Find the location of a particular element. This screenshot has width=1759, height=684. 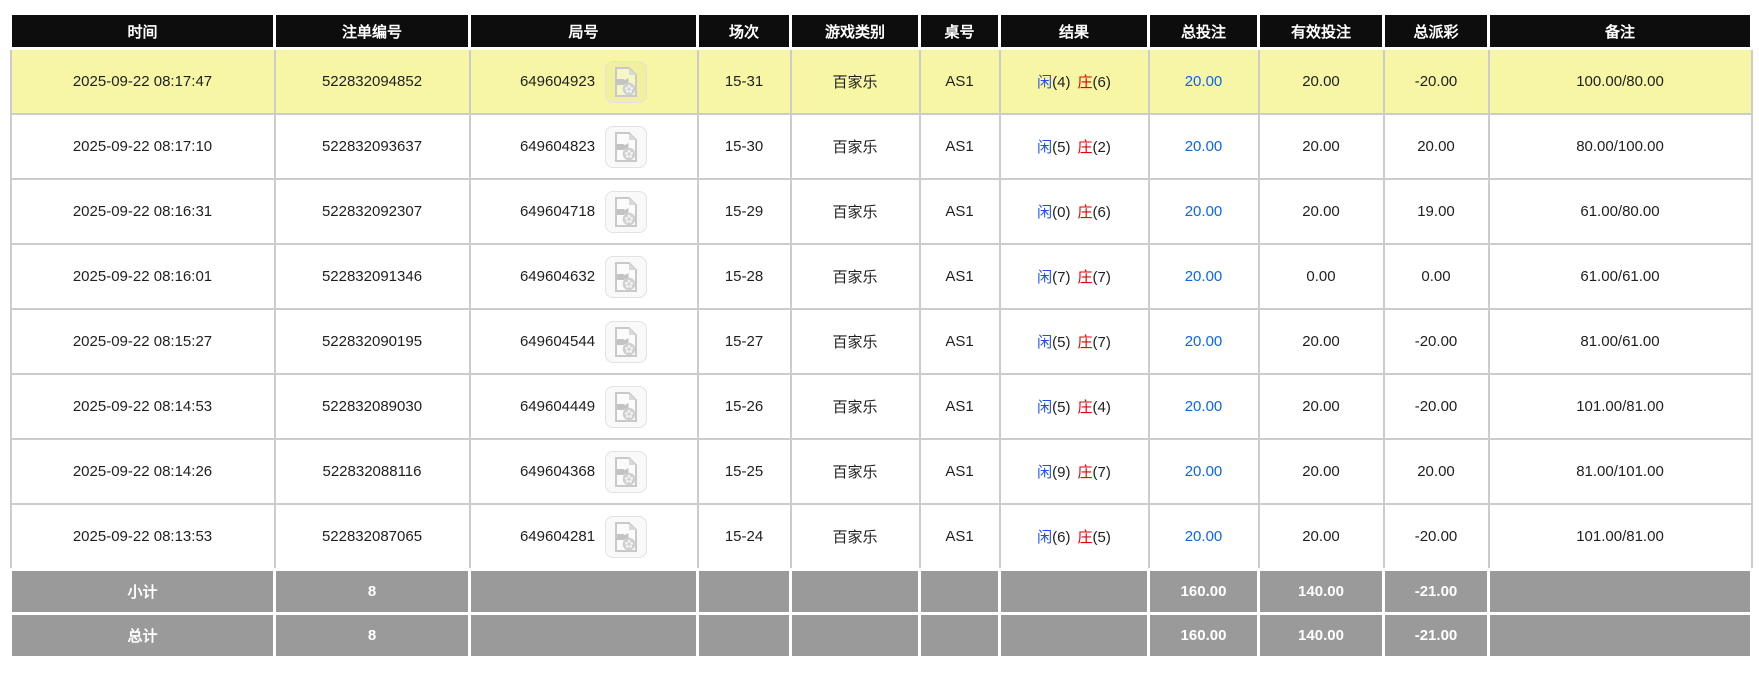

remark-cell: 61.00/61.00 is located at coordinates (1620, 276).